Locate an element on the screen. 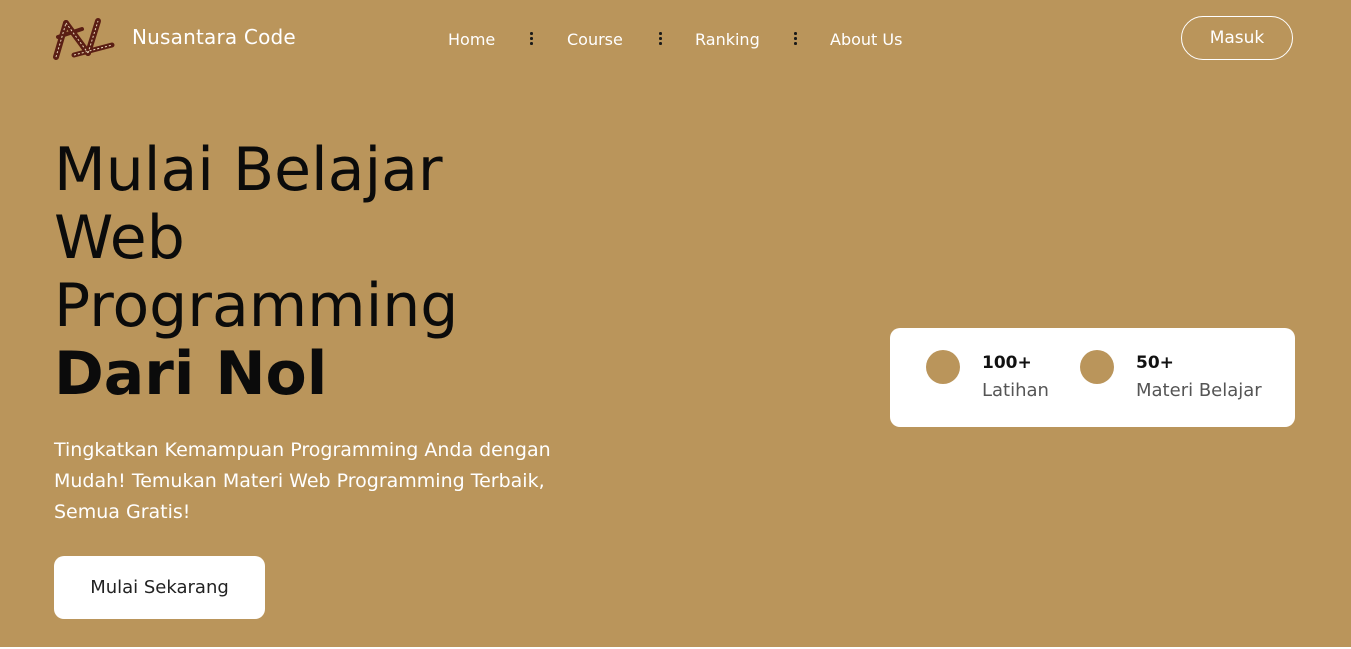 This screenshot has height=649, width=1351. stat-value-materials: 50+ is located at coordinates (1155, 363).